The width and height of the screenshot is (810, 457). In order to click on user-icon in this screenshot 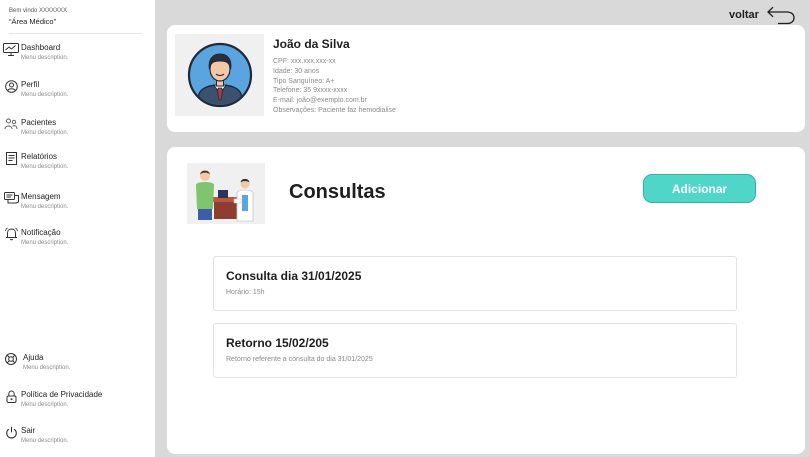, I will do `click(11, 86)`.